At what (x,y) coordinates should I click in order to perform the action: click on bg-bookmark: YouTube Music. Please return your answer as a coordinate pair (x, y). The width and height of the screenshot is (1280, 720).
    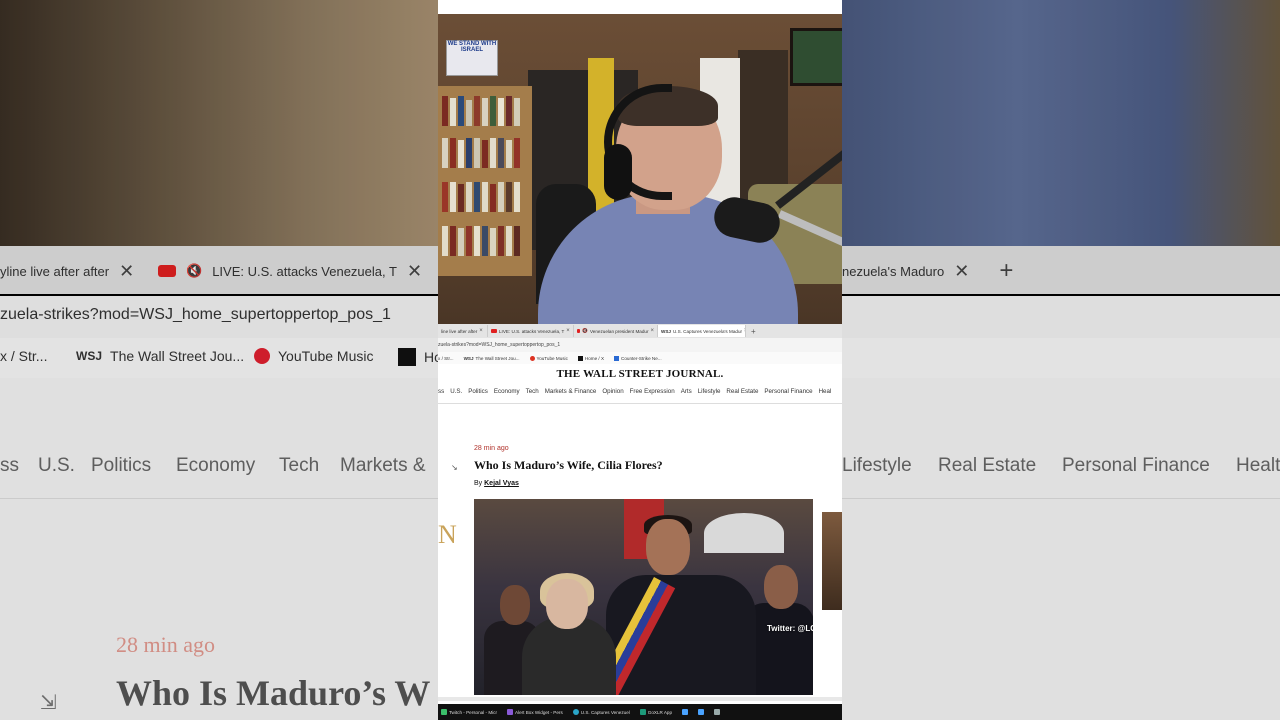
    Looking at the image, I should click on (313, 356).